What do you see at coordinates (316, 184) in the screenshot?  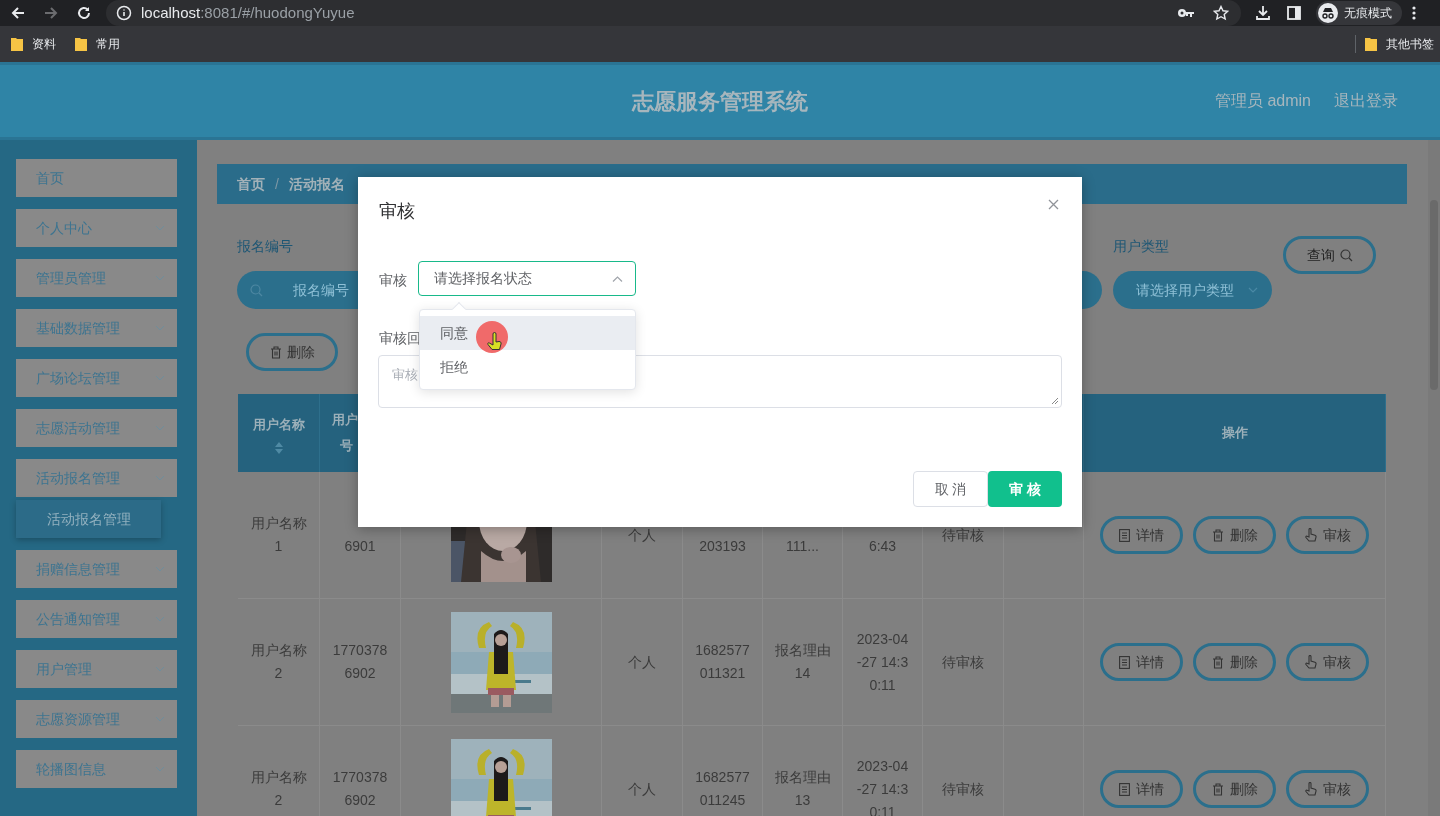 I see `breadcrumb-item: 活动报名` at bounding box center [316, 184].